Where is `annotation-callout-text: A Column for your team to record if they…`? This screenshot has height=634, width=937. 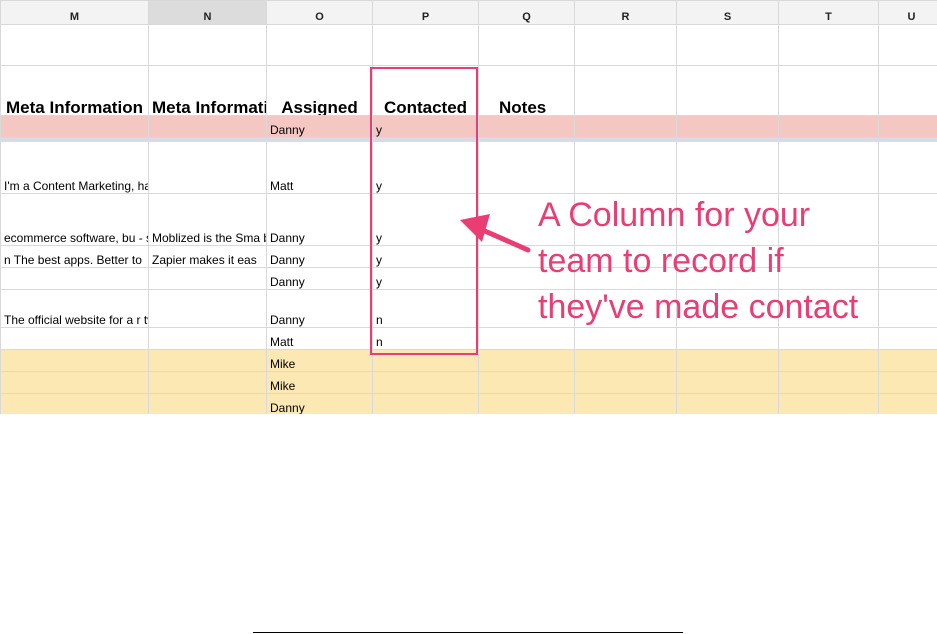 annotation-callout-text: A Column for your team to record if they… is located at coordinates (698, 261).